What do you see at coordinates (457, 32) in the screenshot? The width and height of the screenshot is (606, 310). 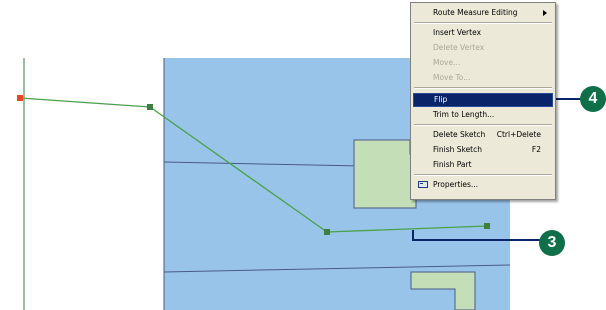 I see `menu-item-label: Insert Vertex` at bounding box center [457, 32].